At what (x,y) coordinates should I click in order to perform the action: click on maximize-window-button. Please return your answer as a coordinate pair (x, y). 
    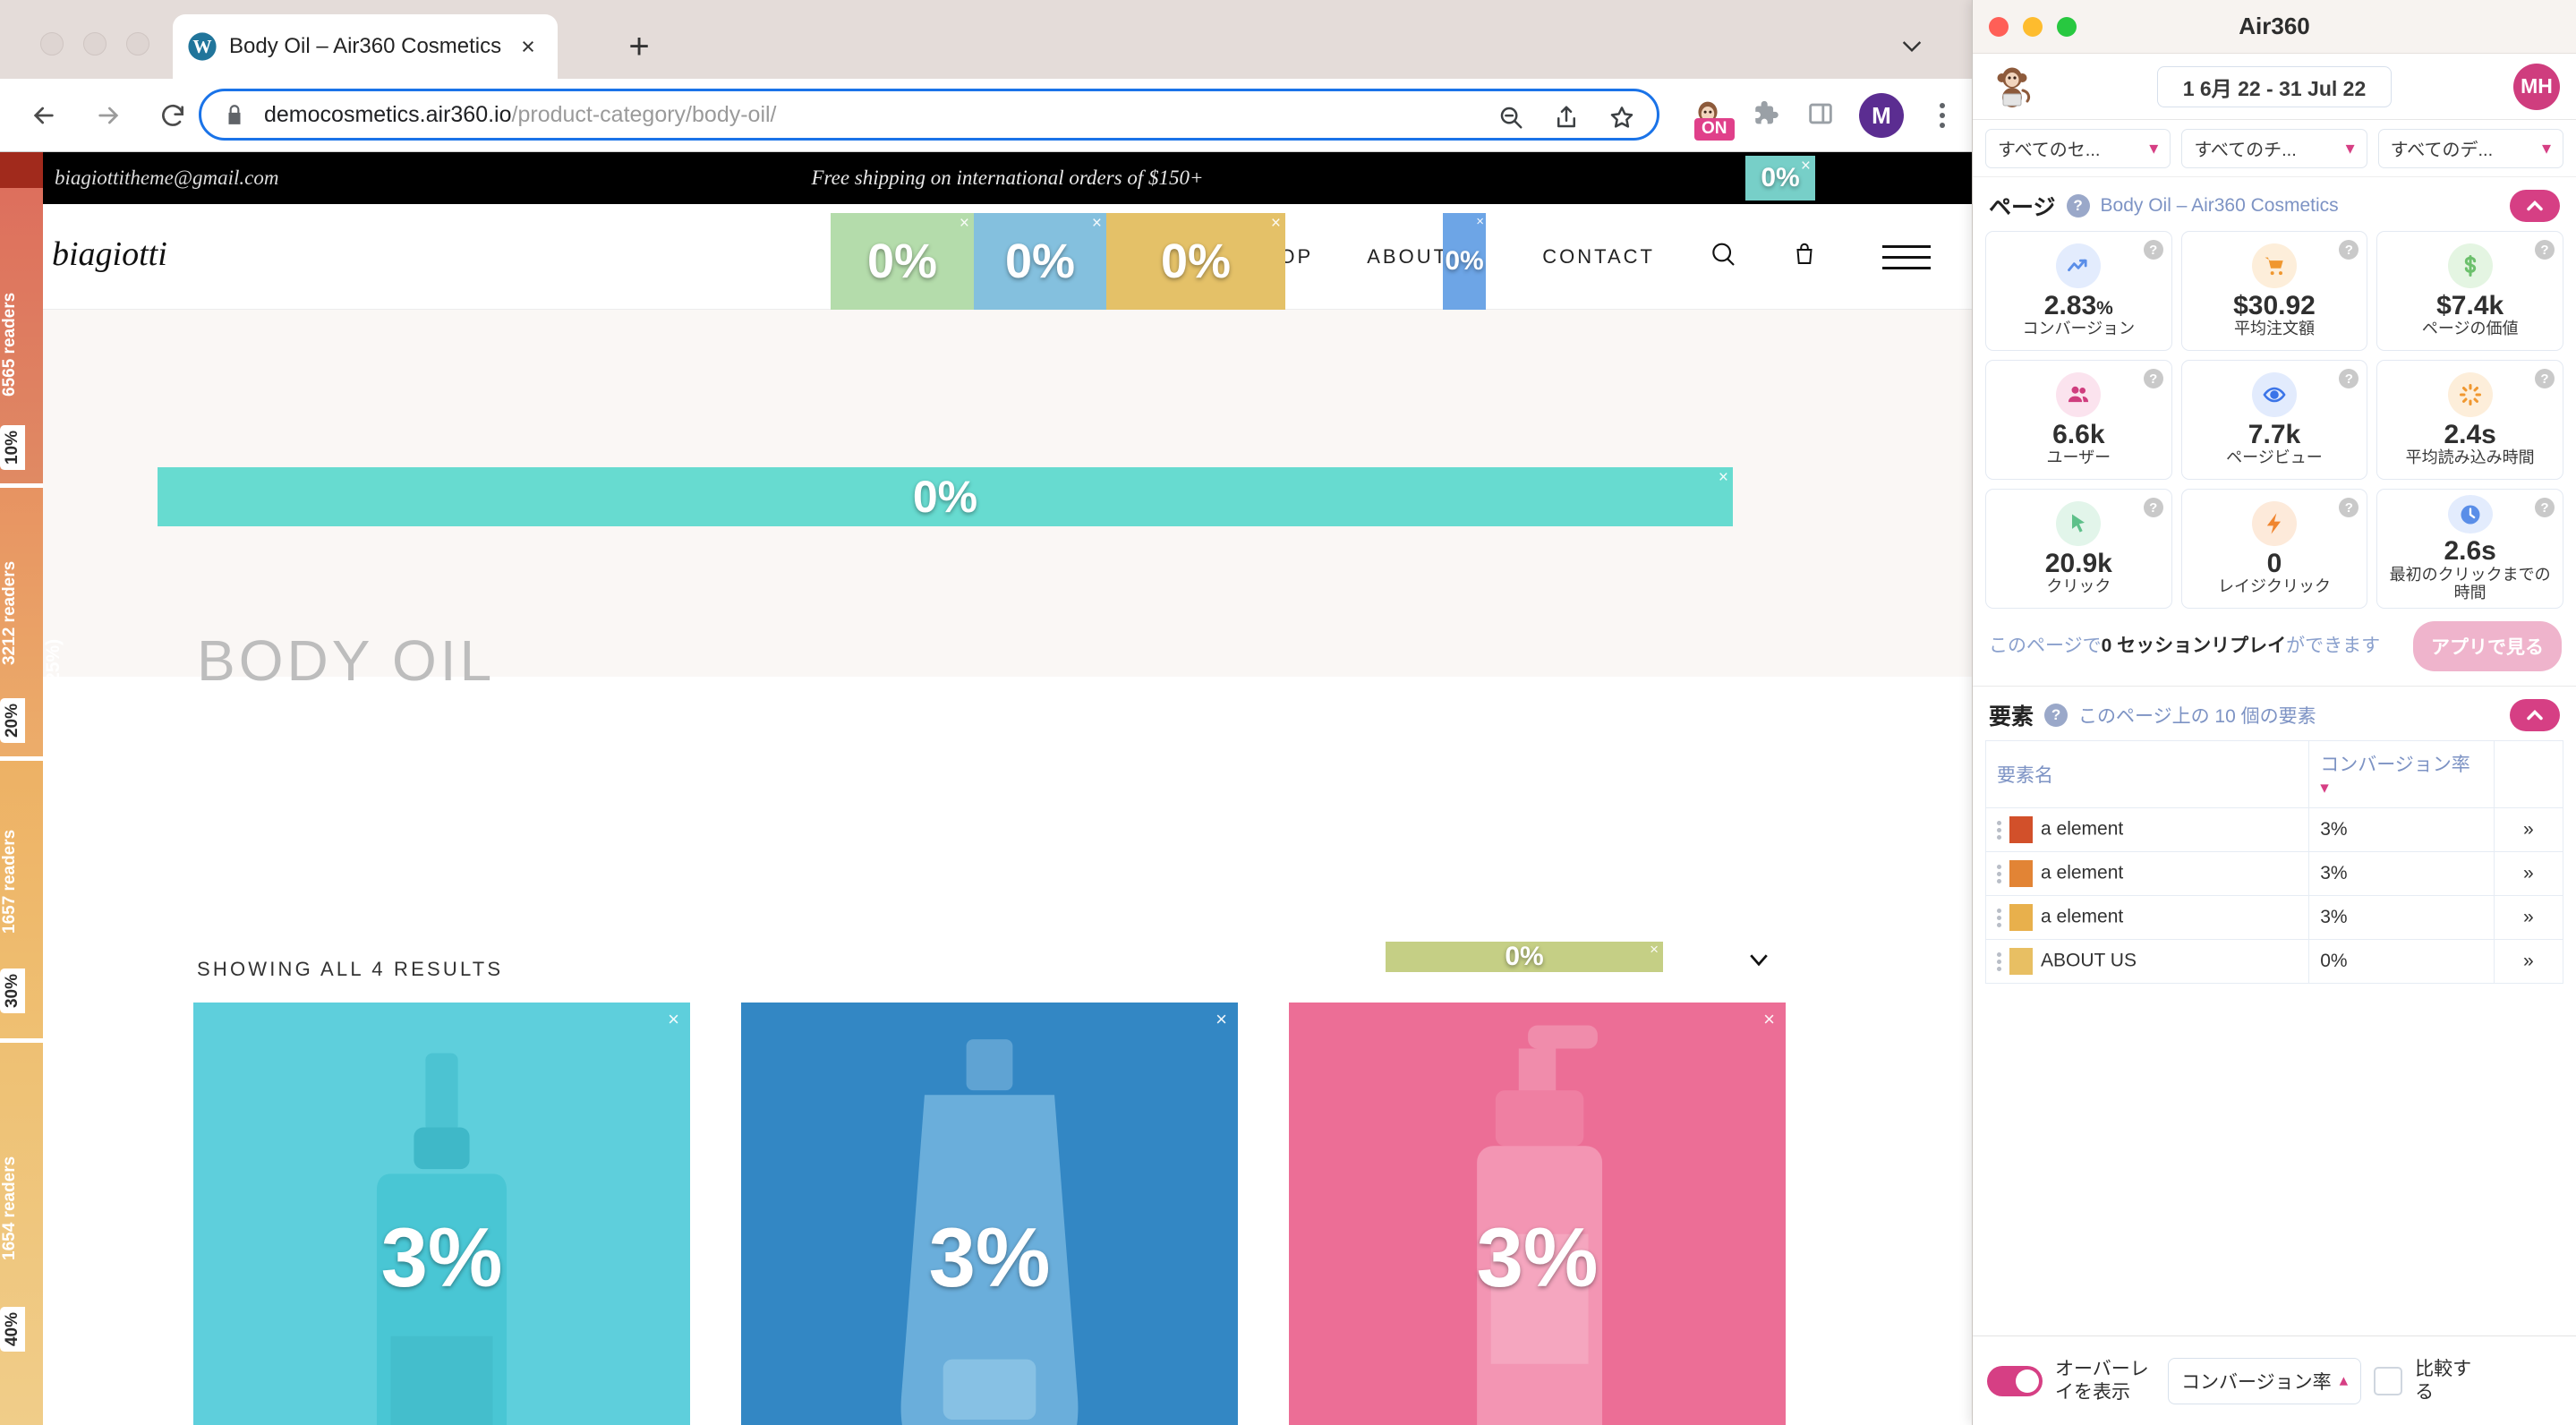
    Looking at the image, I should click on (137, 43).